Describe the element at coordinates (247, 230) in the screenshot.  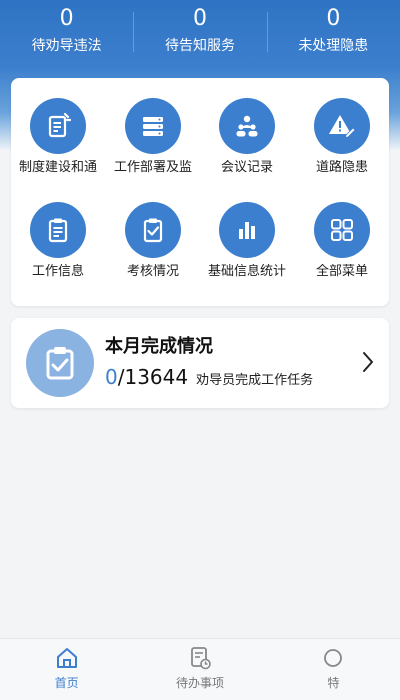
I see `bar-chart-icon` at that location.